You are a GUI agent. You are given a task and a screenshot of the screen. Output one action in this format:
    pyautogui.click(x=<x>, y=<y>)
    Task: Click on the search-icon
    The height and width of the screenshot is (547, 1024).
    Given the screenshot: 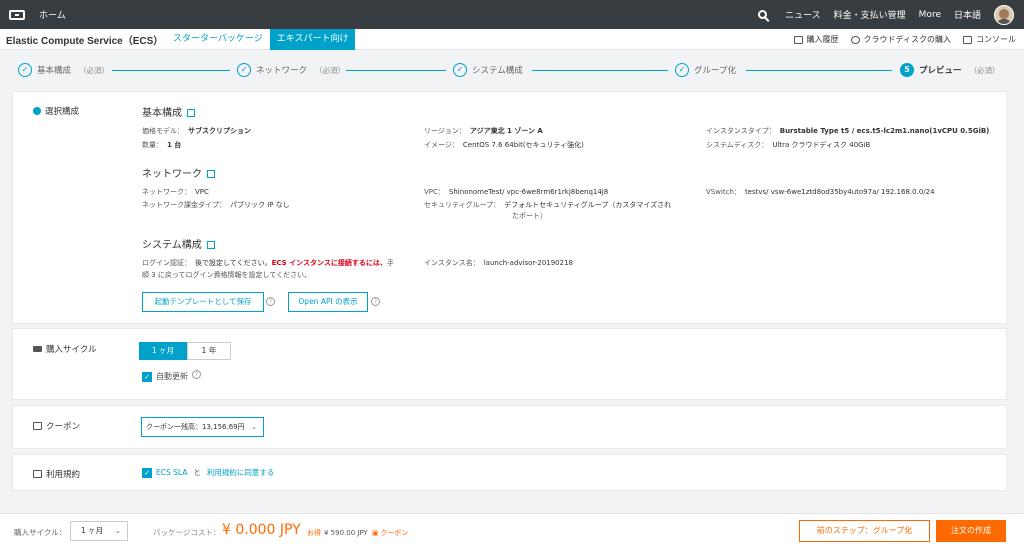 What is the action you would take?
    pyautogui.click(x=763, y=14)
    